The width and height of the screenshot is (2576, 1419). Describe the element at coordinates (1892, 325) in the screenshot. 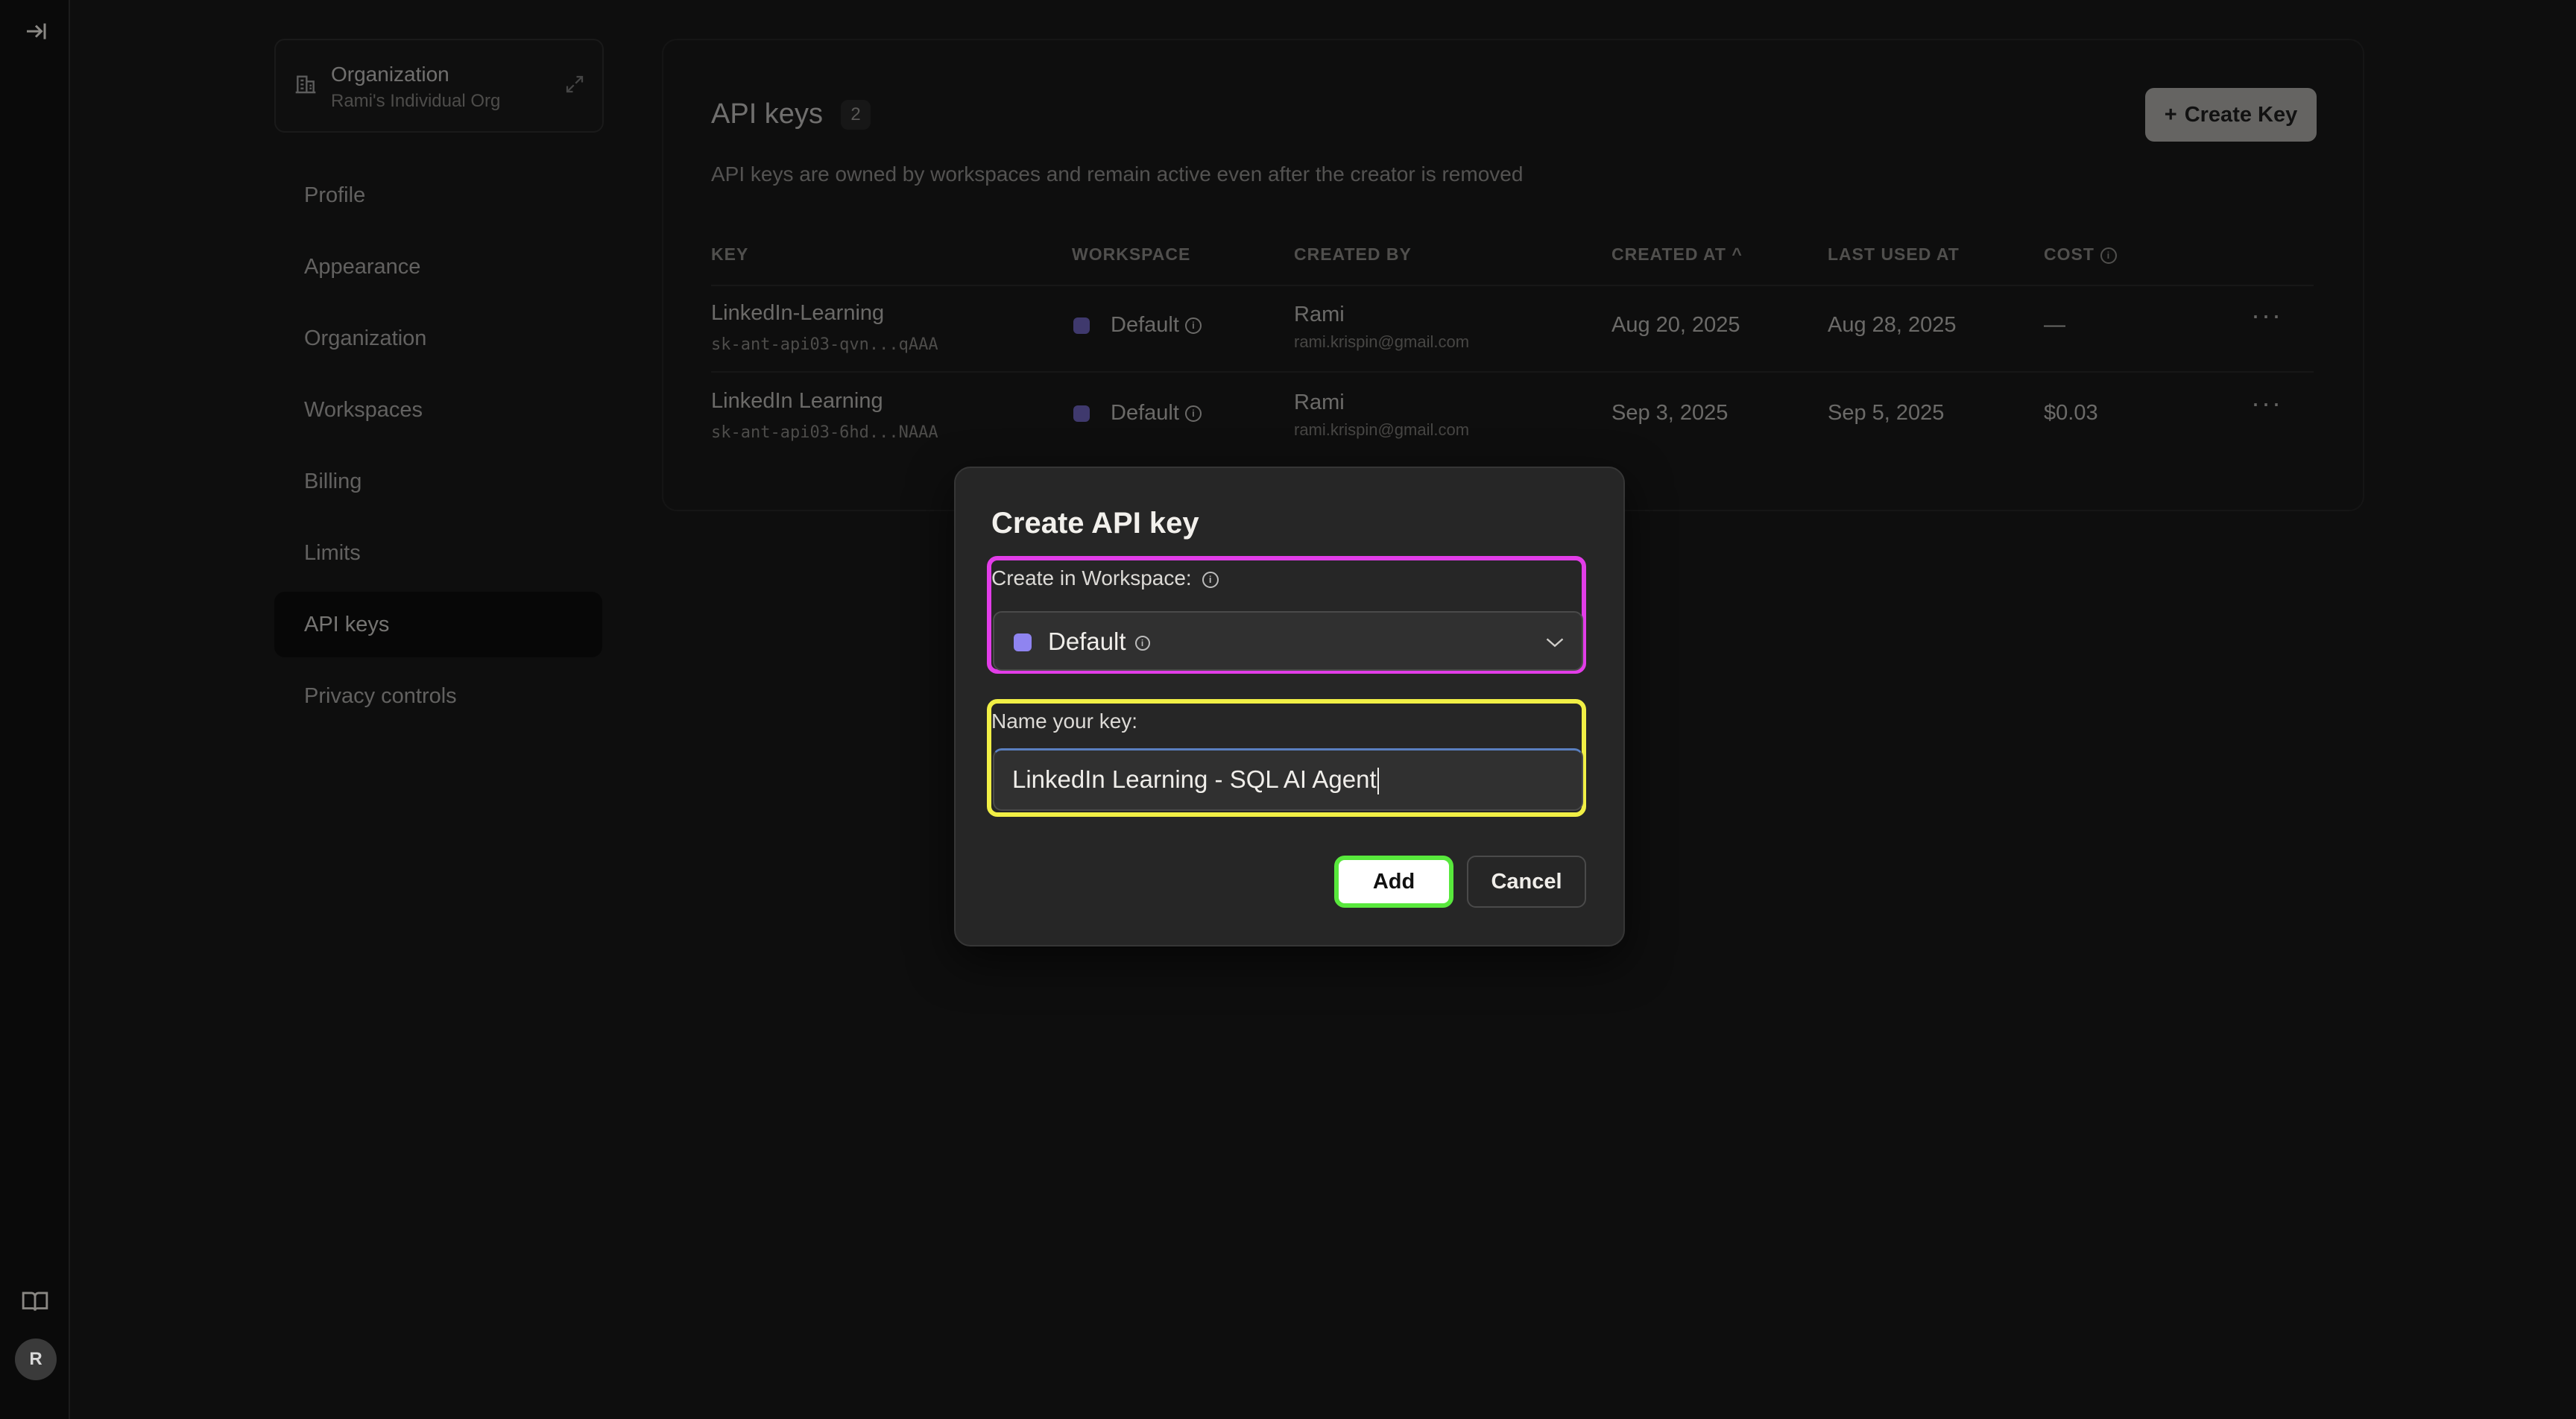

I see `last-used-at: Aug 28, 2025` at that location.